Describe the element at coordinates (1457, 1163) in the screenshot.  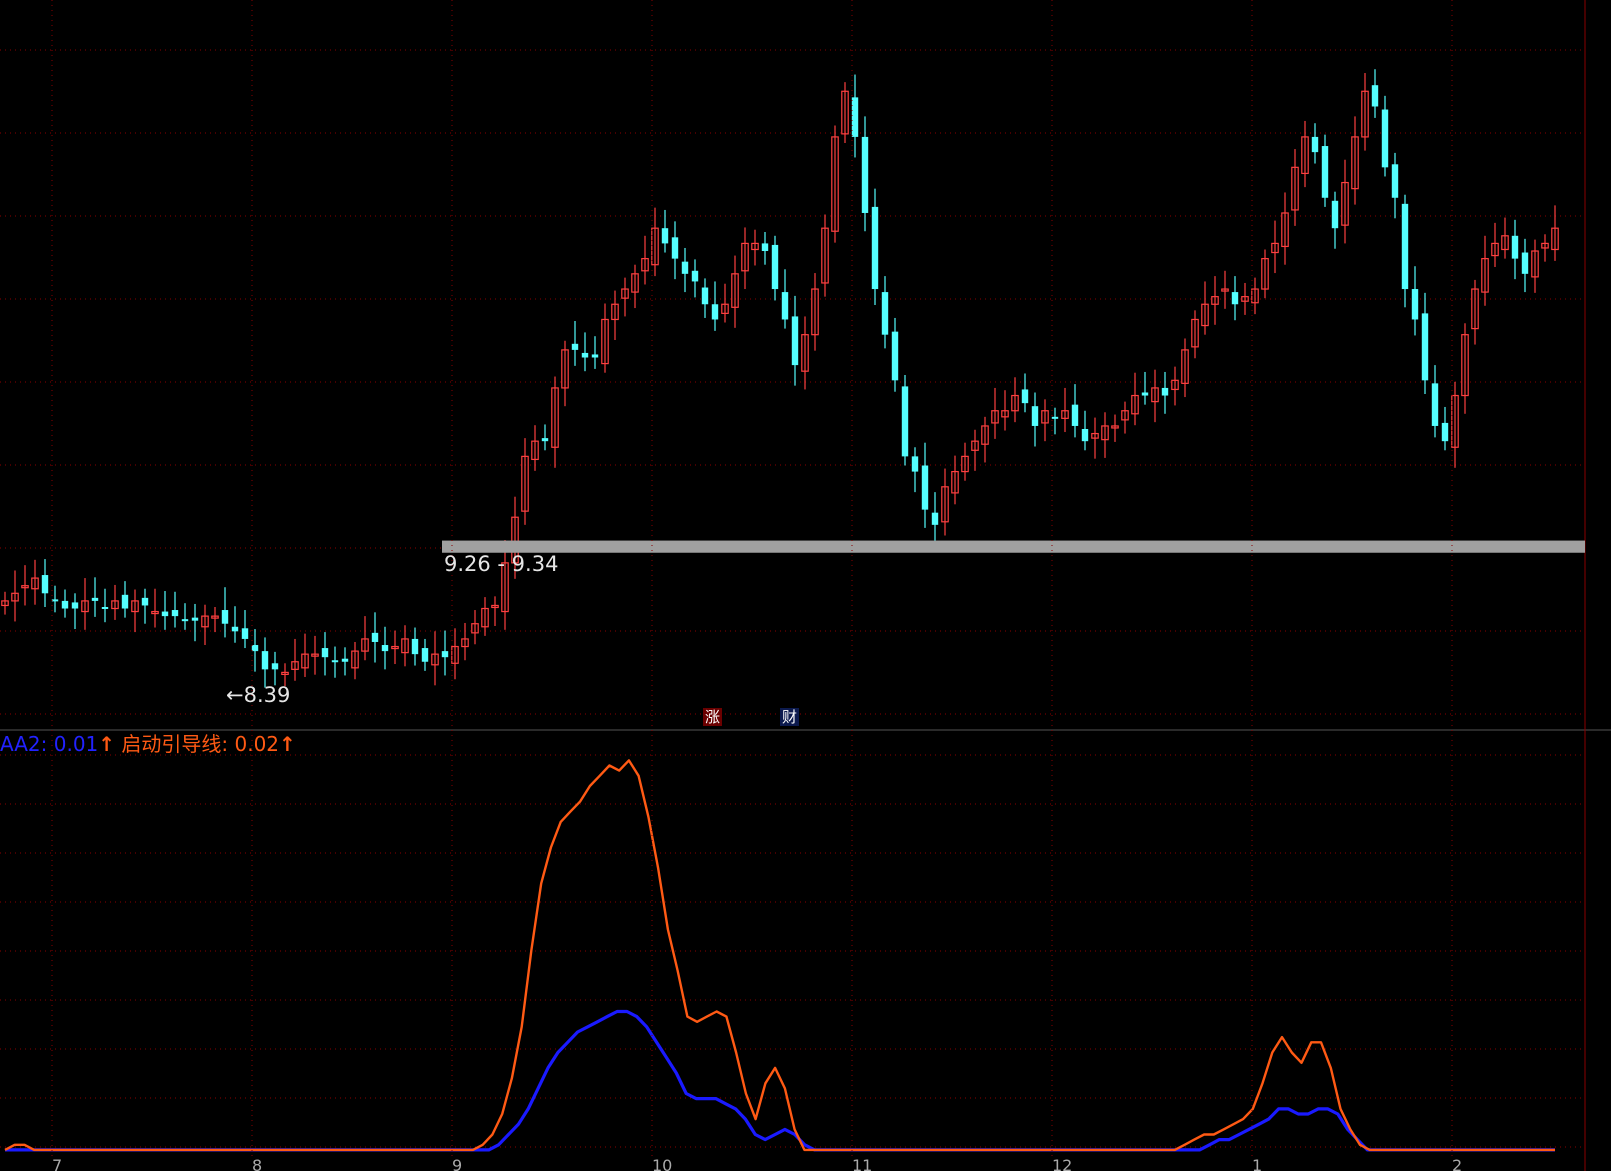
I see `month-tick-label: 2` at that location.